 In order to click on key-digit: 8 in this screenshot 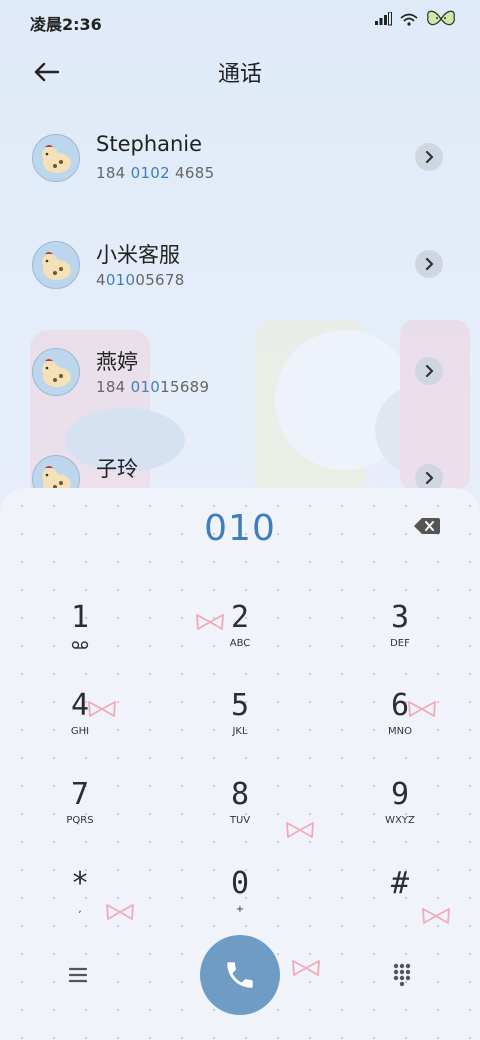, I will do `click(240, 794)`.